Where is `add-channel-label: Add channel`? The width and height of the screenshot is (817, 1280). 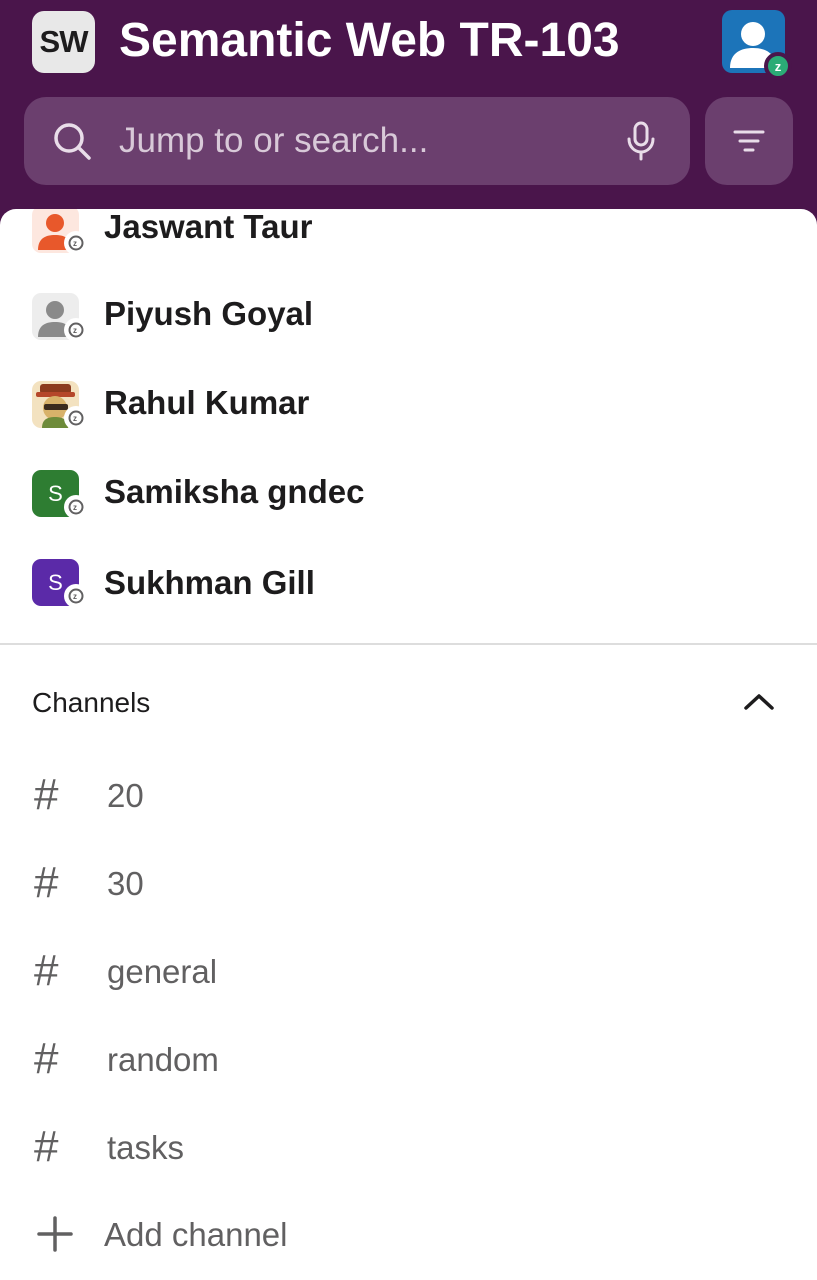 add-channel-label: Add channel is located at coordinates (196, 1234).